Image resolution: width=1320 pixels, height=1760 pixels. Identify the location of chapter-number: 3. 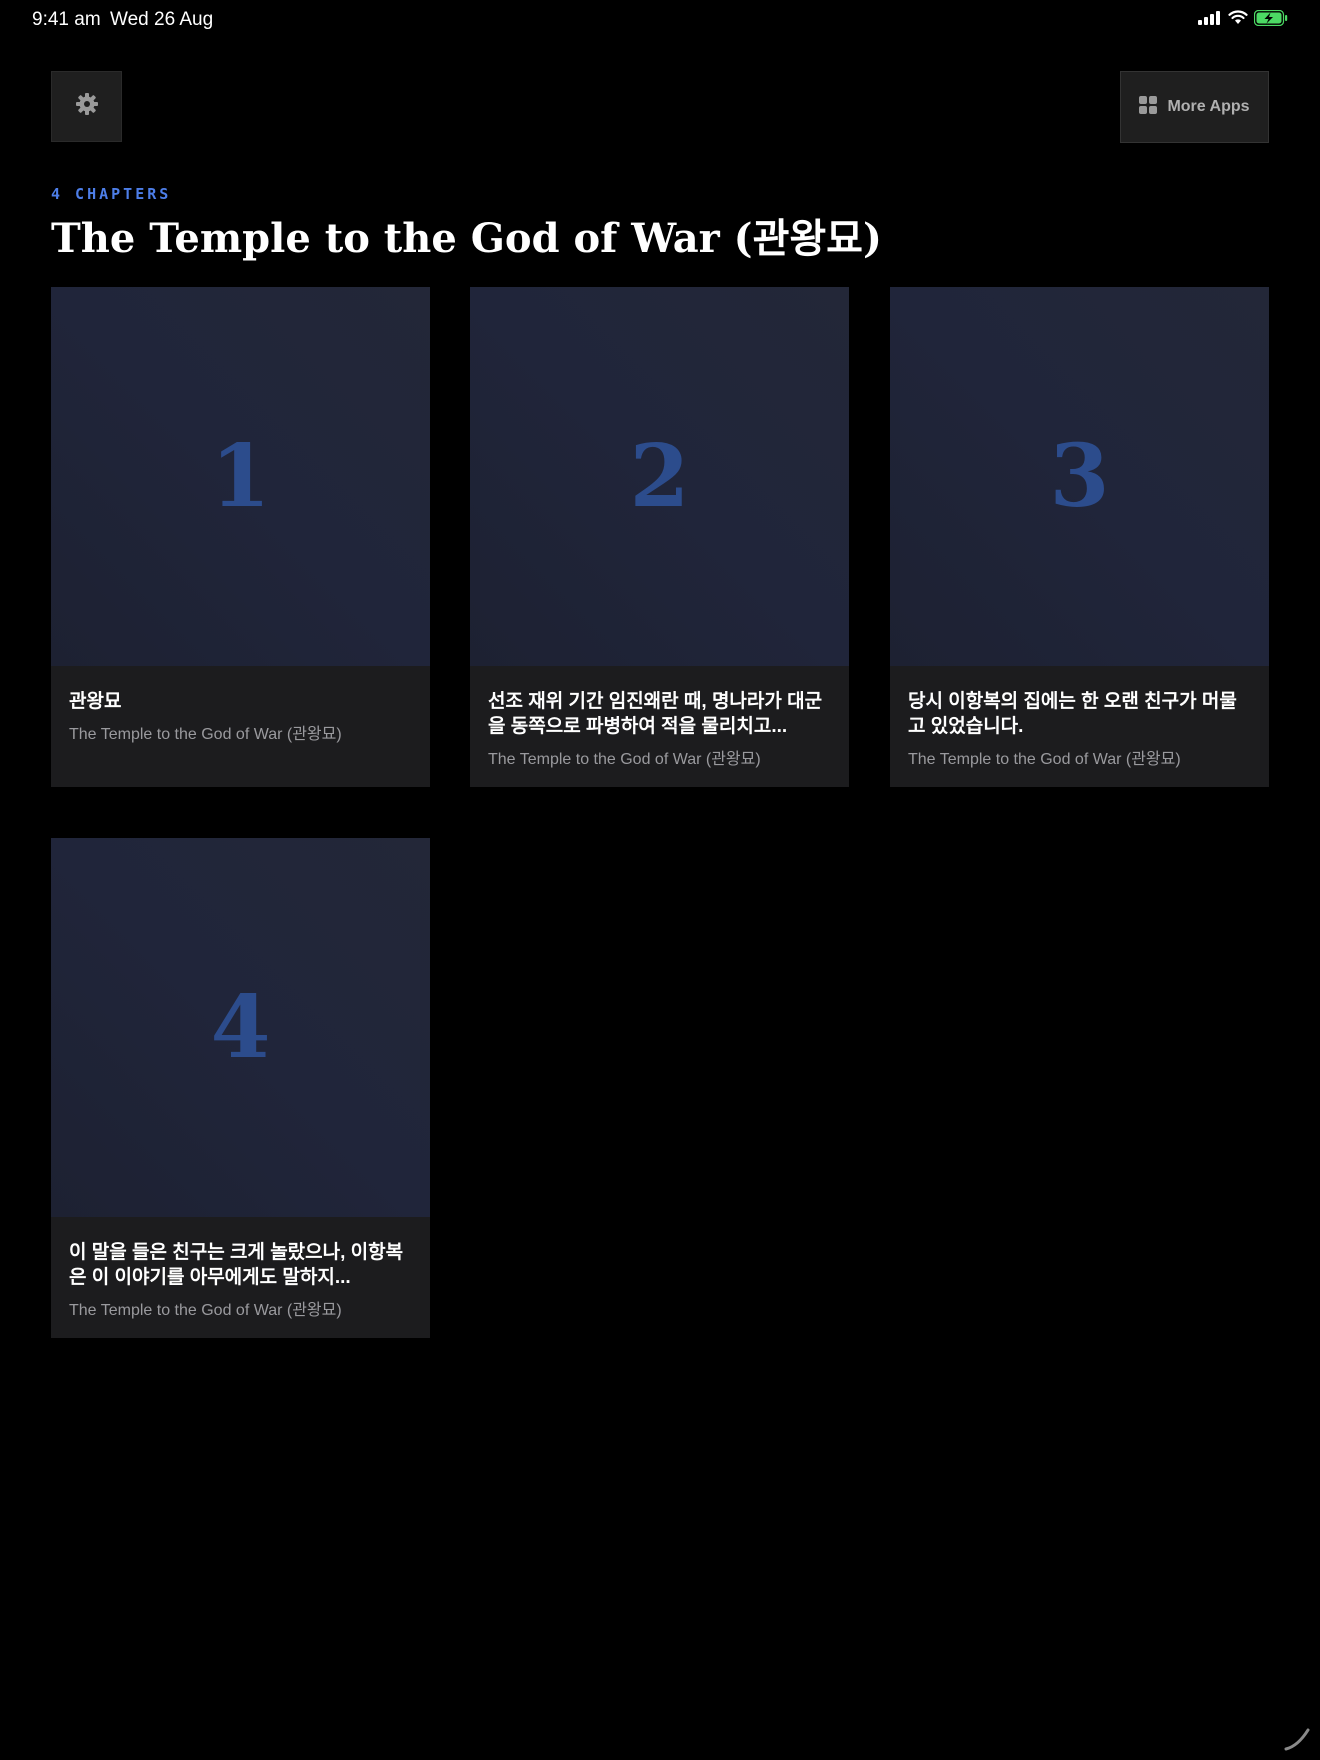
(1079, 476).